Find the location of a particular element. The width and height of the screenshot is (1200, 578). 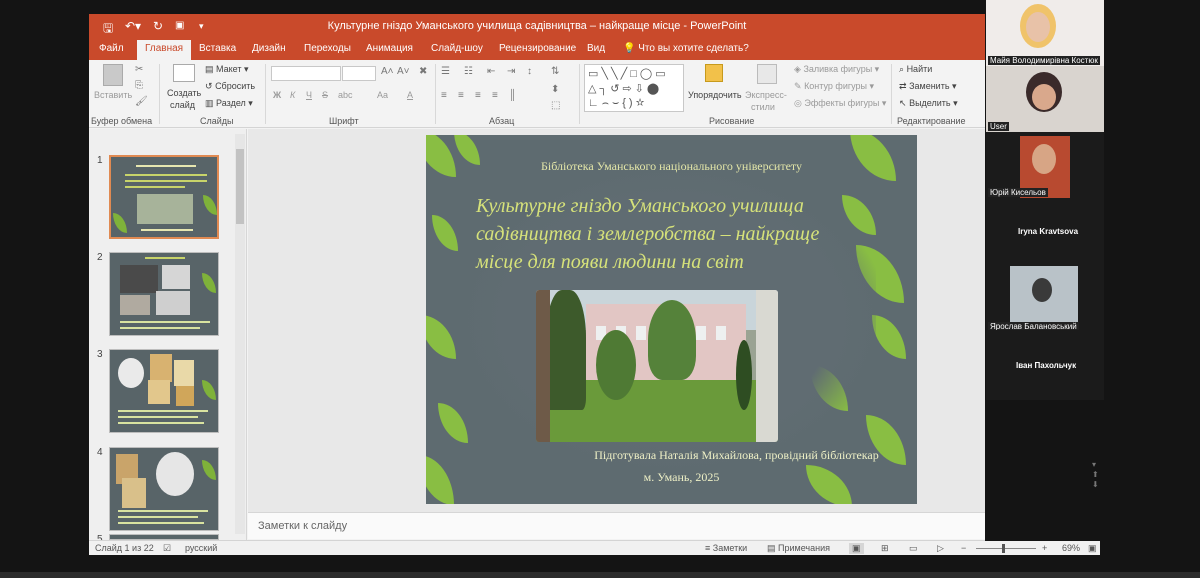

replace-icon: ⇄ is located at coordinates (903, 86).